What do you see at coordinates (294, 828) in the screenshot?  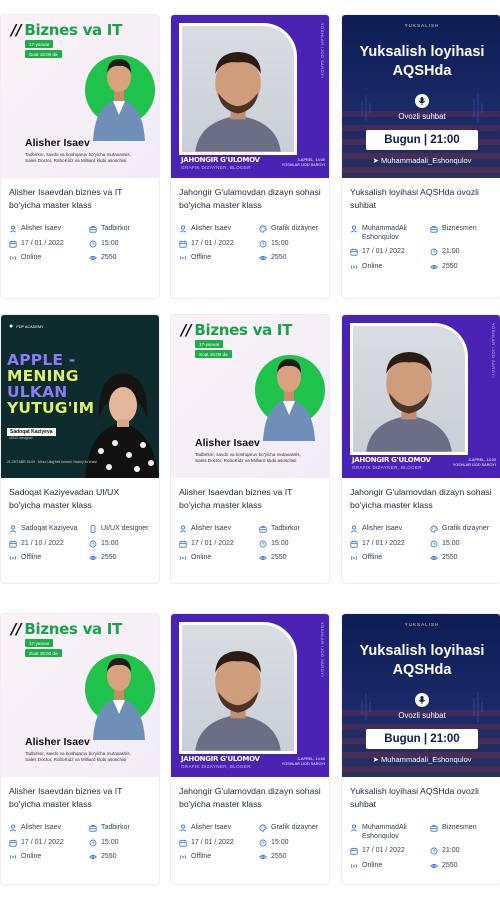 I see `meta-category: Grafik dizayner` at bounding box center [294, 828].